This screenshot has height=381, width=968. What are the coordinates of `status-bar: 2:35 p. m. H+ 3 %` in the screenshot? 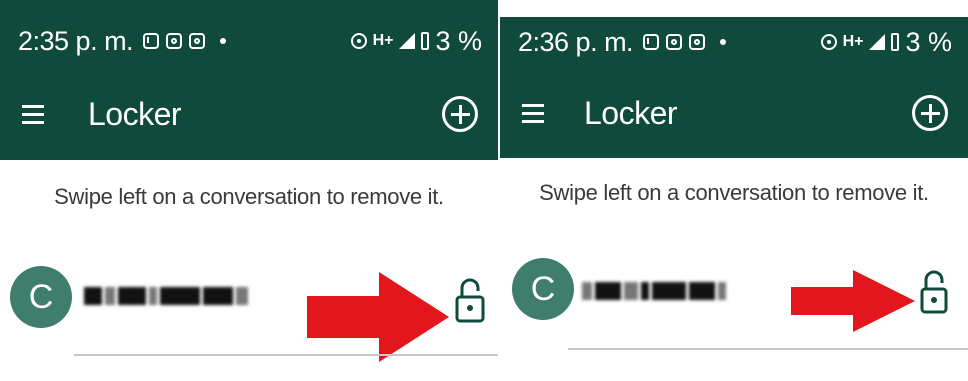 It's located at (249, 41).